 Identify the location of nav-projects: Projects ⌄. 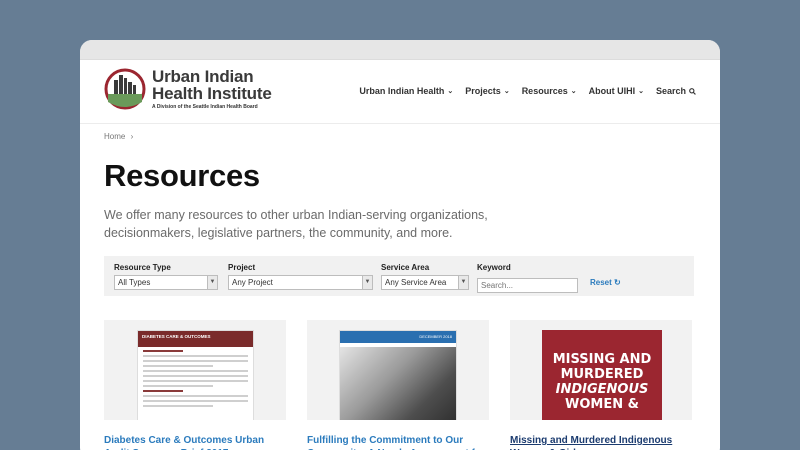
(487, 91).